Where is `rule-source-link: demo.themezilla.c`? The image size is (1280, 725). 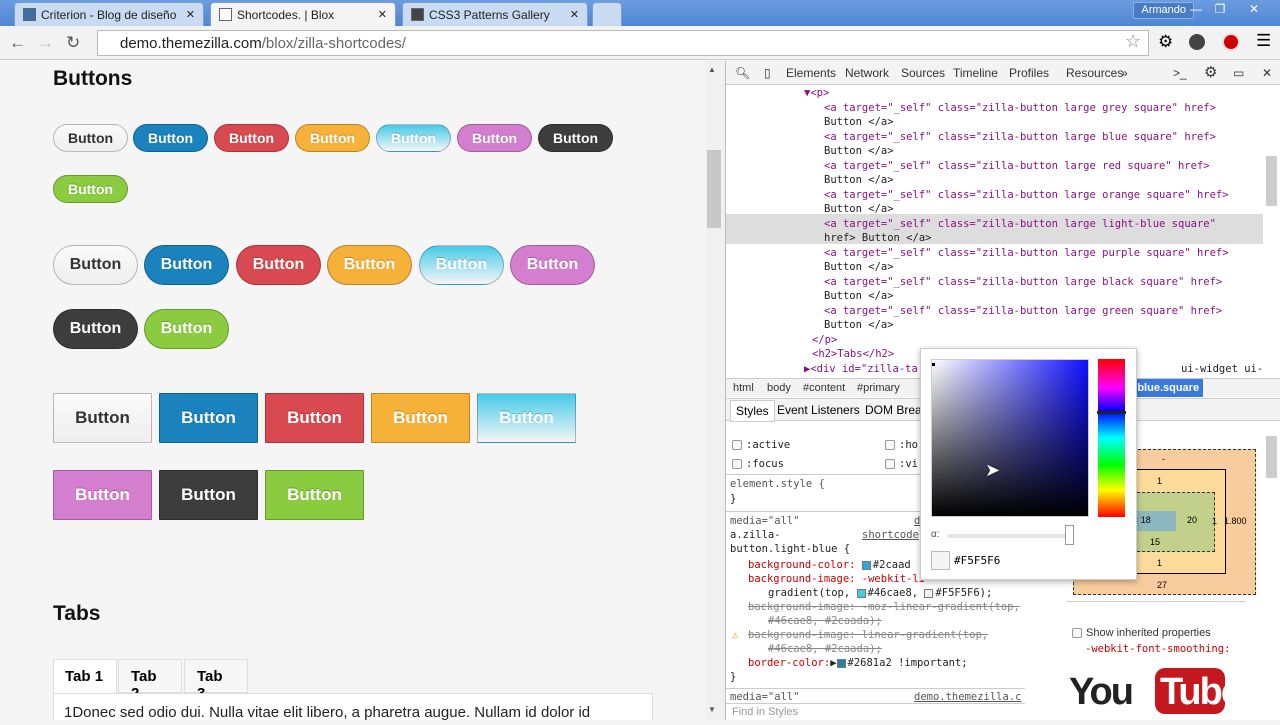 rule-source-link: demo.themezilla.c is located at coordinates (967, 697).